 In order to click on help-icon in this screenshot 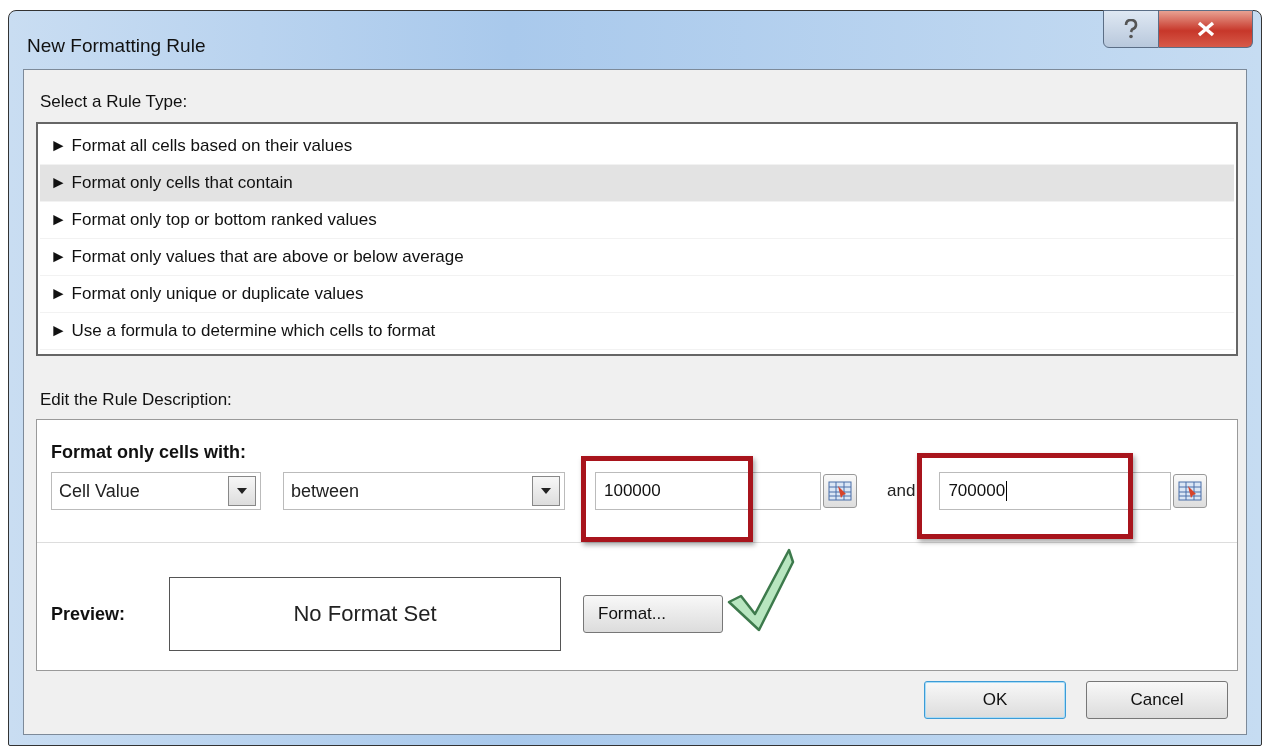, I will do `click(1131, 29)`.